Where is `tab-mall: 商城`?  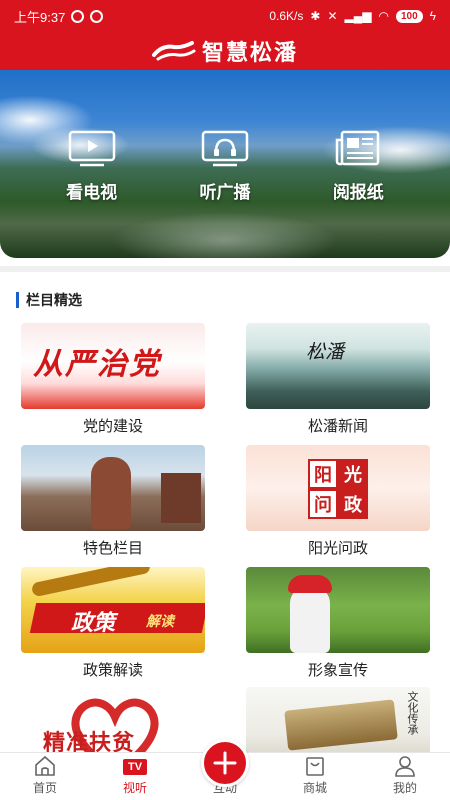 tab-mall: 商城 is located at coordinates (315, 776).